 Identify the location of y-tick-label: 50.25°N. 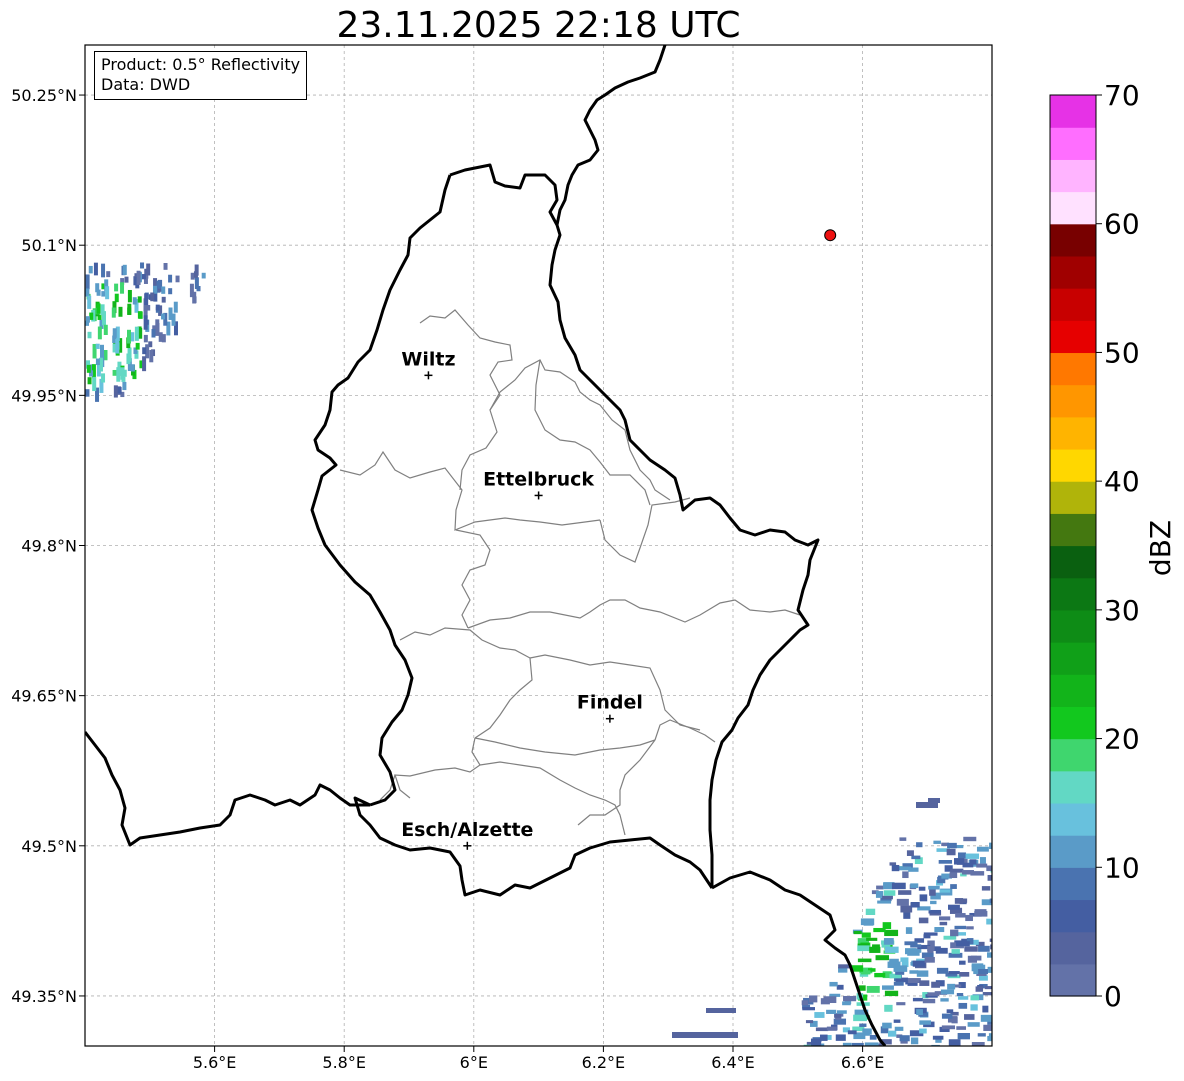
(44, 95).